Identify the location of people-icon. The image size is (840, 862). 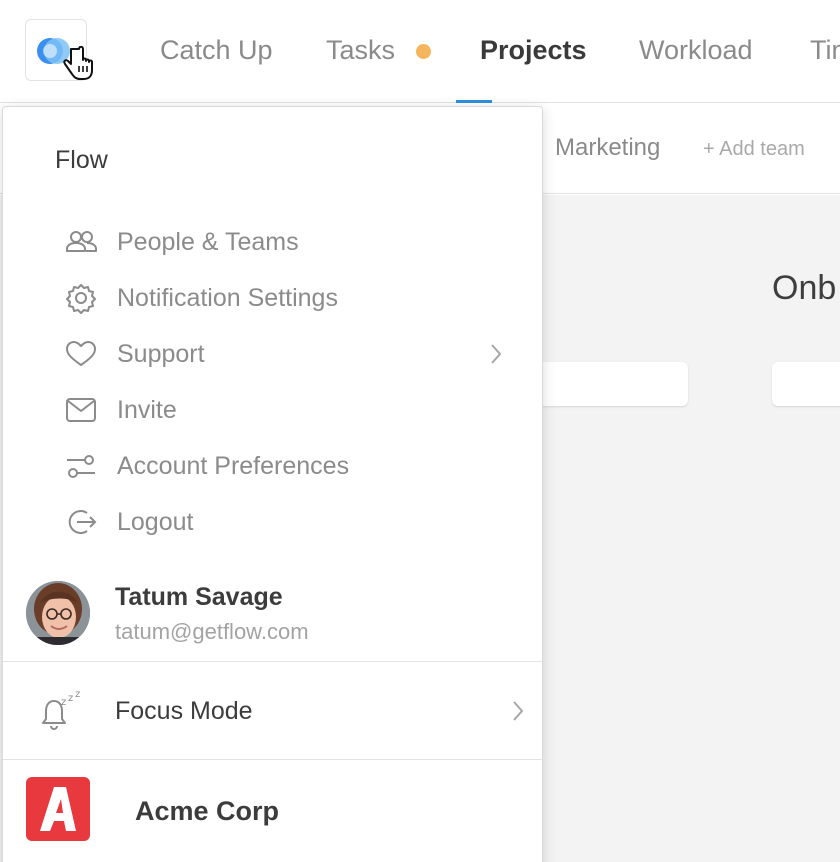
(81, 241).